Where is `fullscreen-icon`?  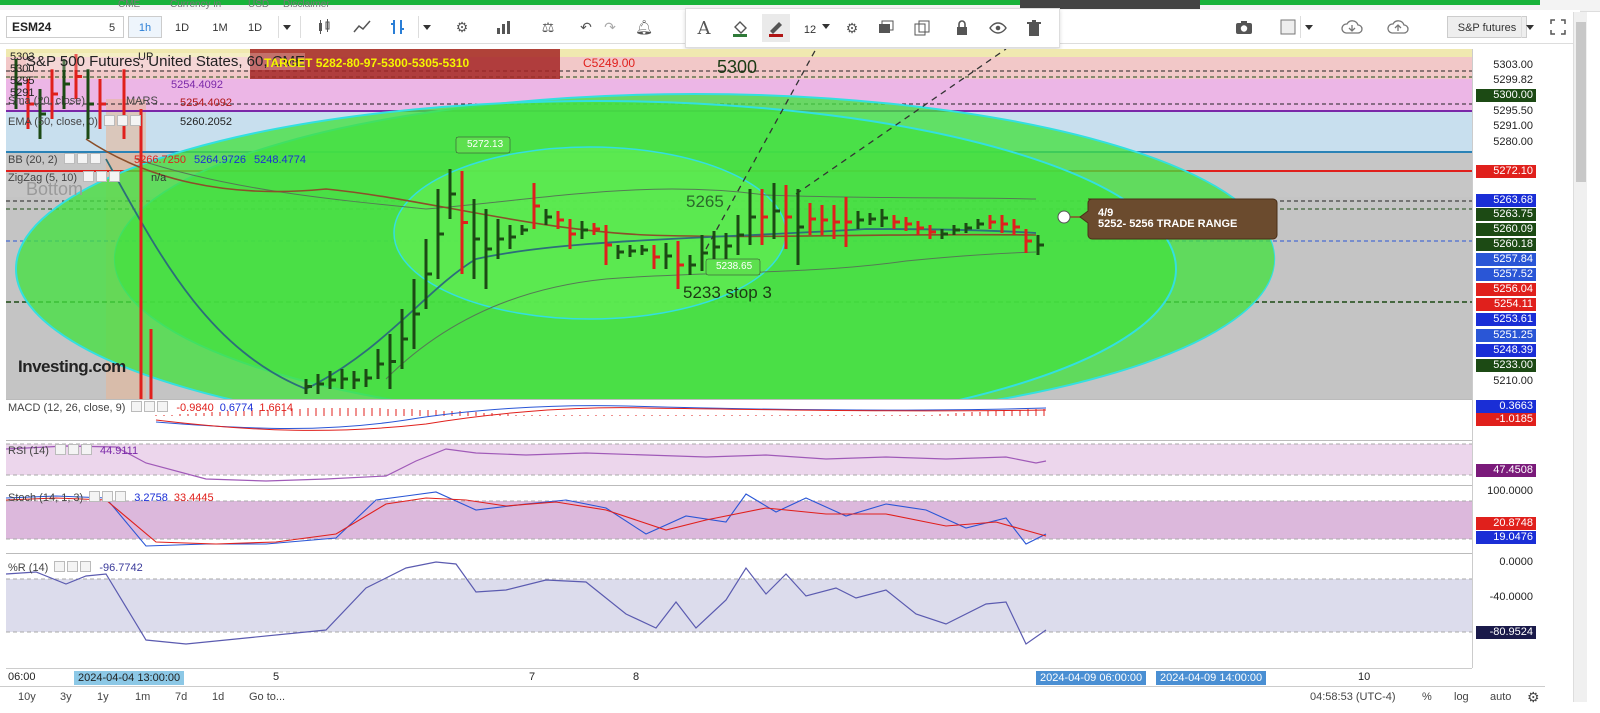
fullscreen-icon is located at coordinates (1558, 27).